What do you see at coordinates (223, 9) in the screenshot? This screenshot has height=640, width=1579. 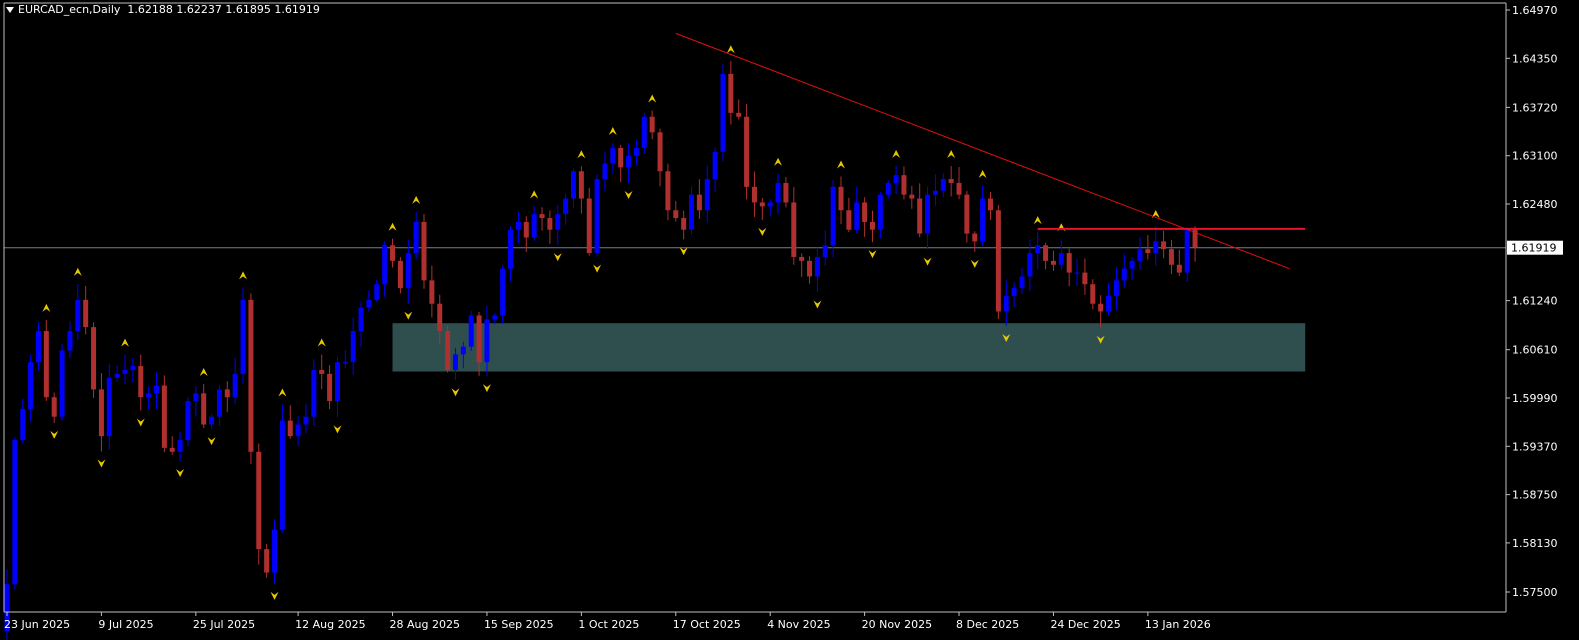 I see `ohlc-values: 1.62188 1.62237 1.61895 1.61919` at bounding box center [223, 9].